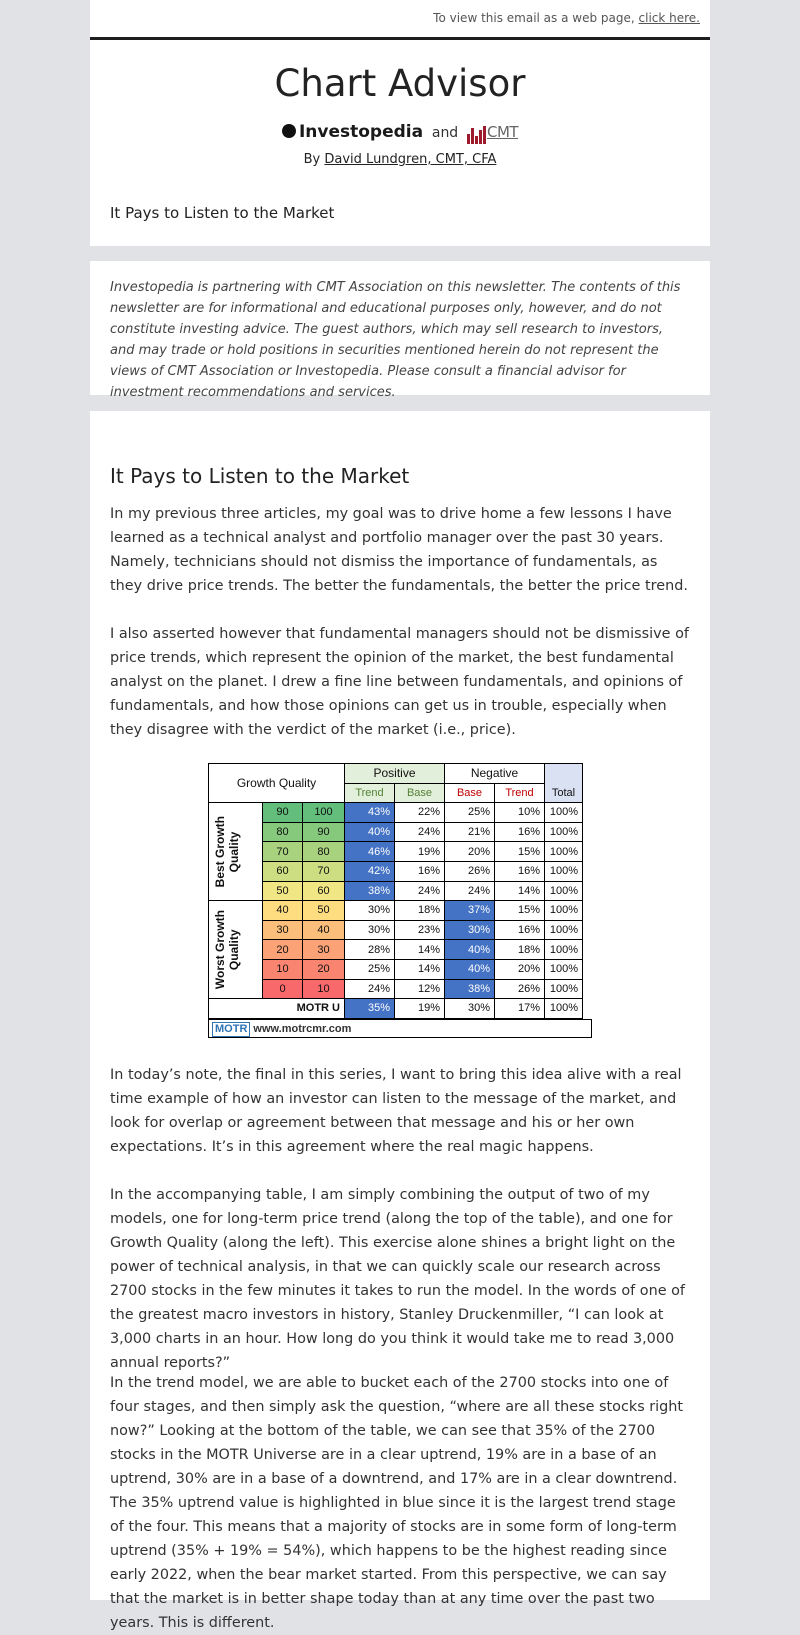 This screenshot has width=800, height=1635. Describe the element at coordinates (282, 891) in the screenshot. I see `gq-low: 50` at that location.